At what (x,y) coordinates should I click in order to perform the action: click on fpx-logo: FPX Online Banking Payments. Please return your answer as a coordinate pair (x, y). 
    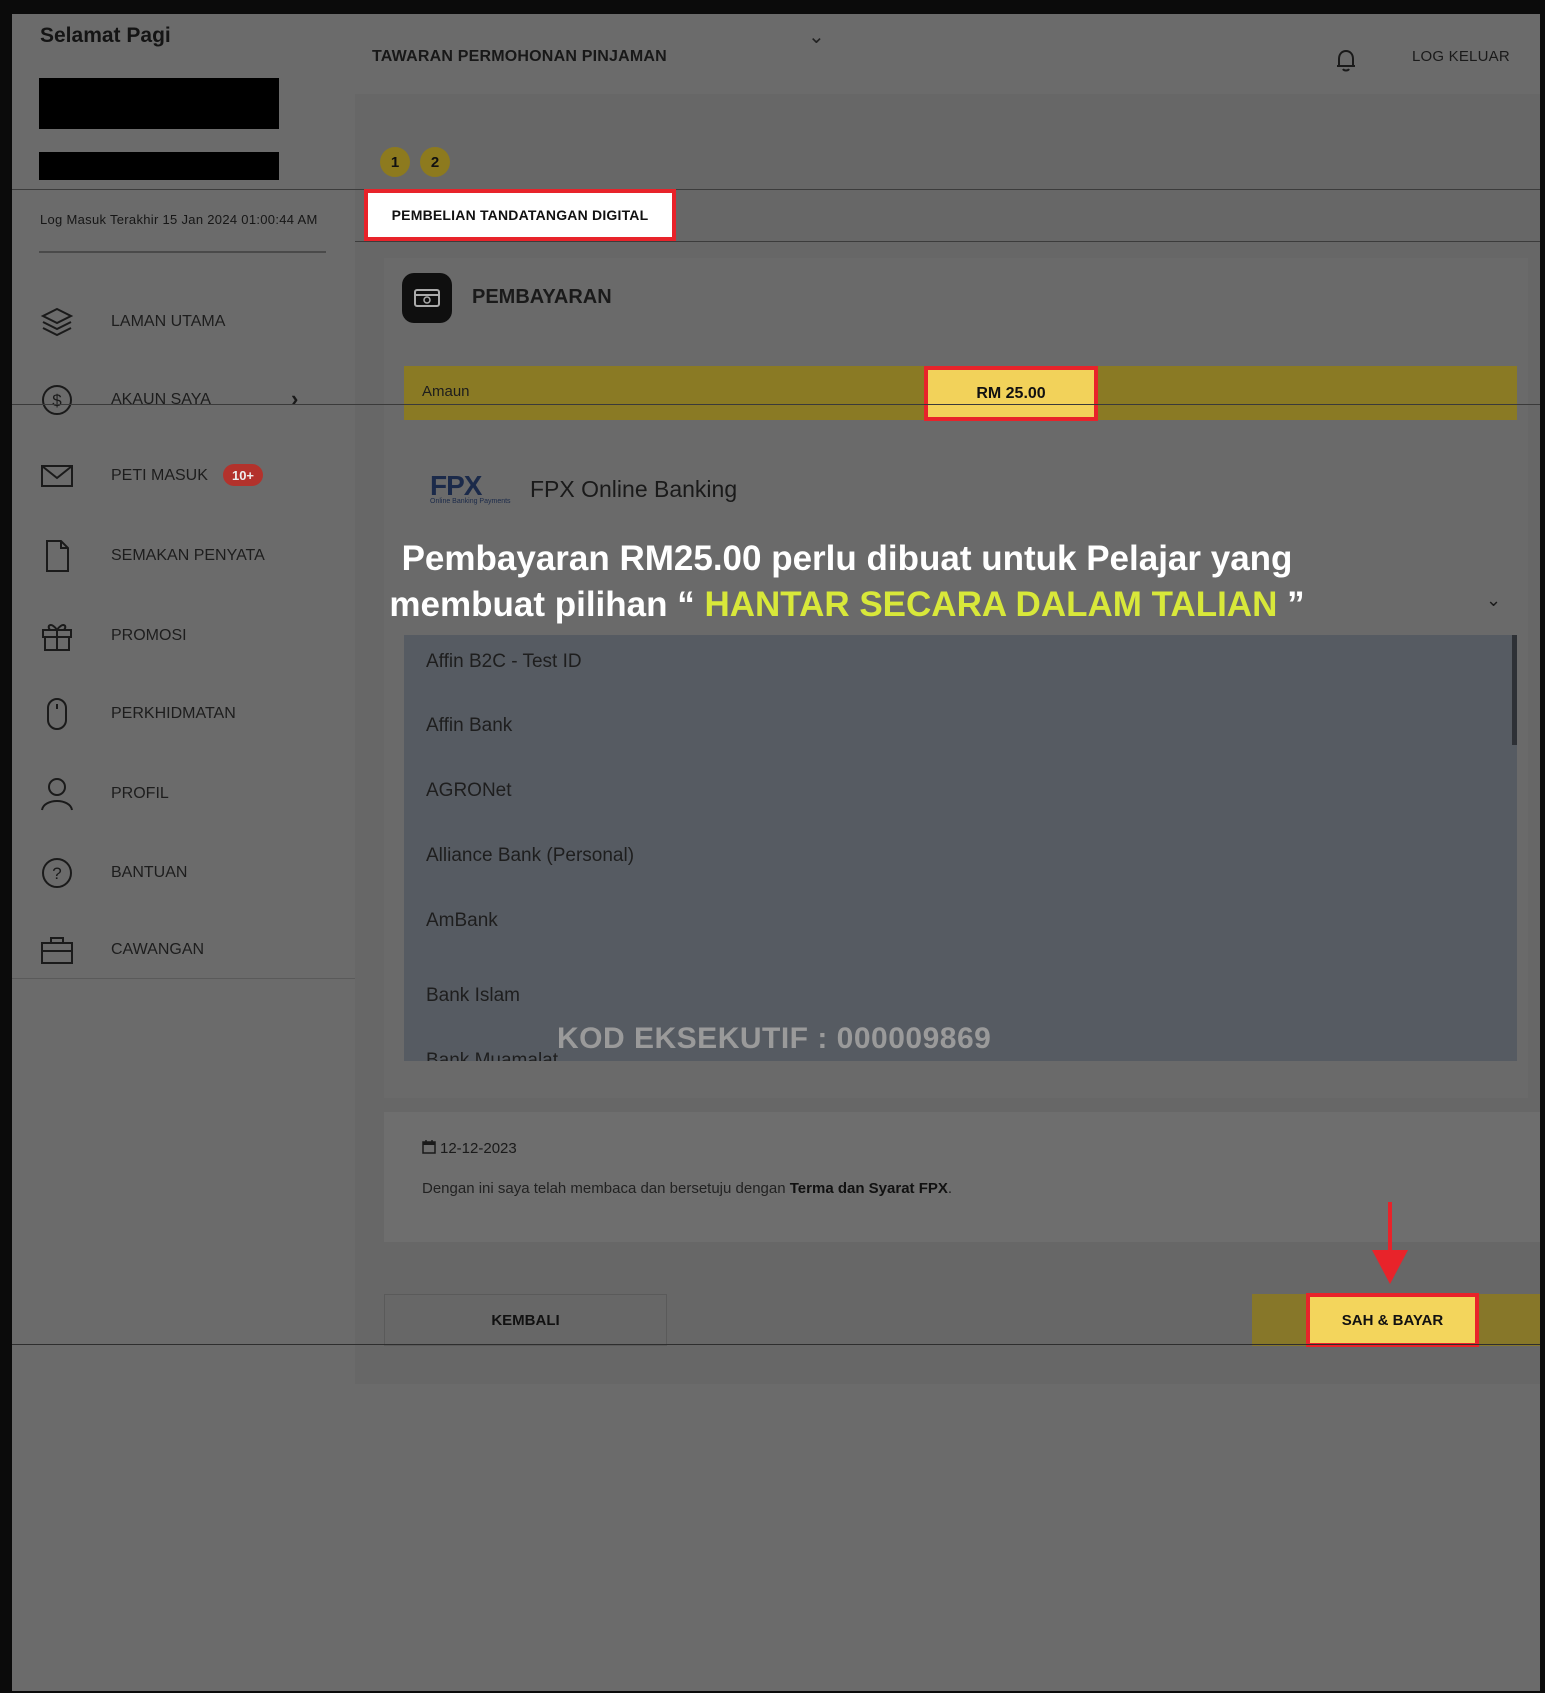
    Looking at the image, I should click on (475, 494).